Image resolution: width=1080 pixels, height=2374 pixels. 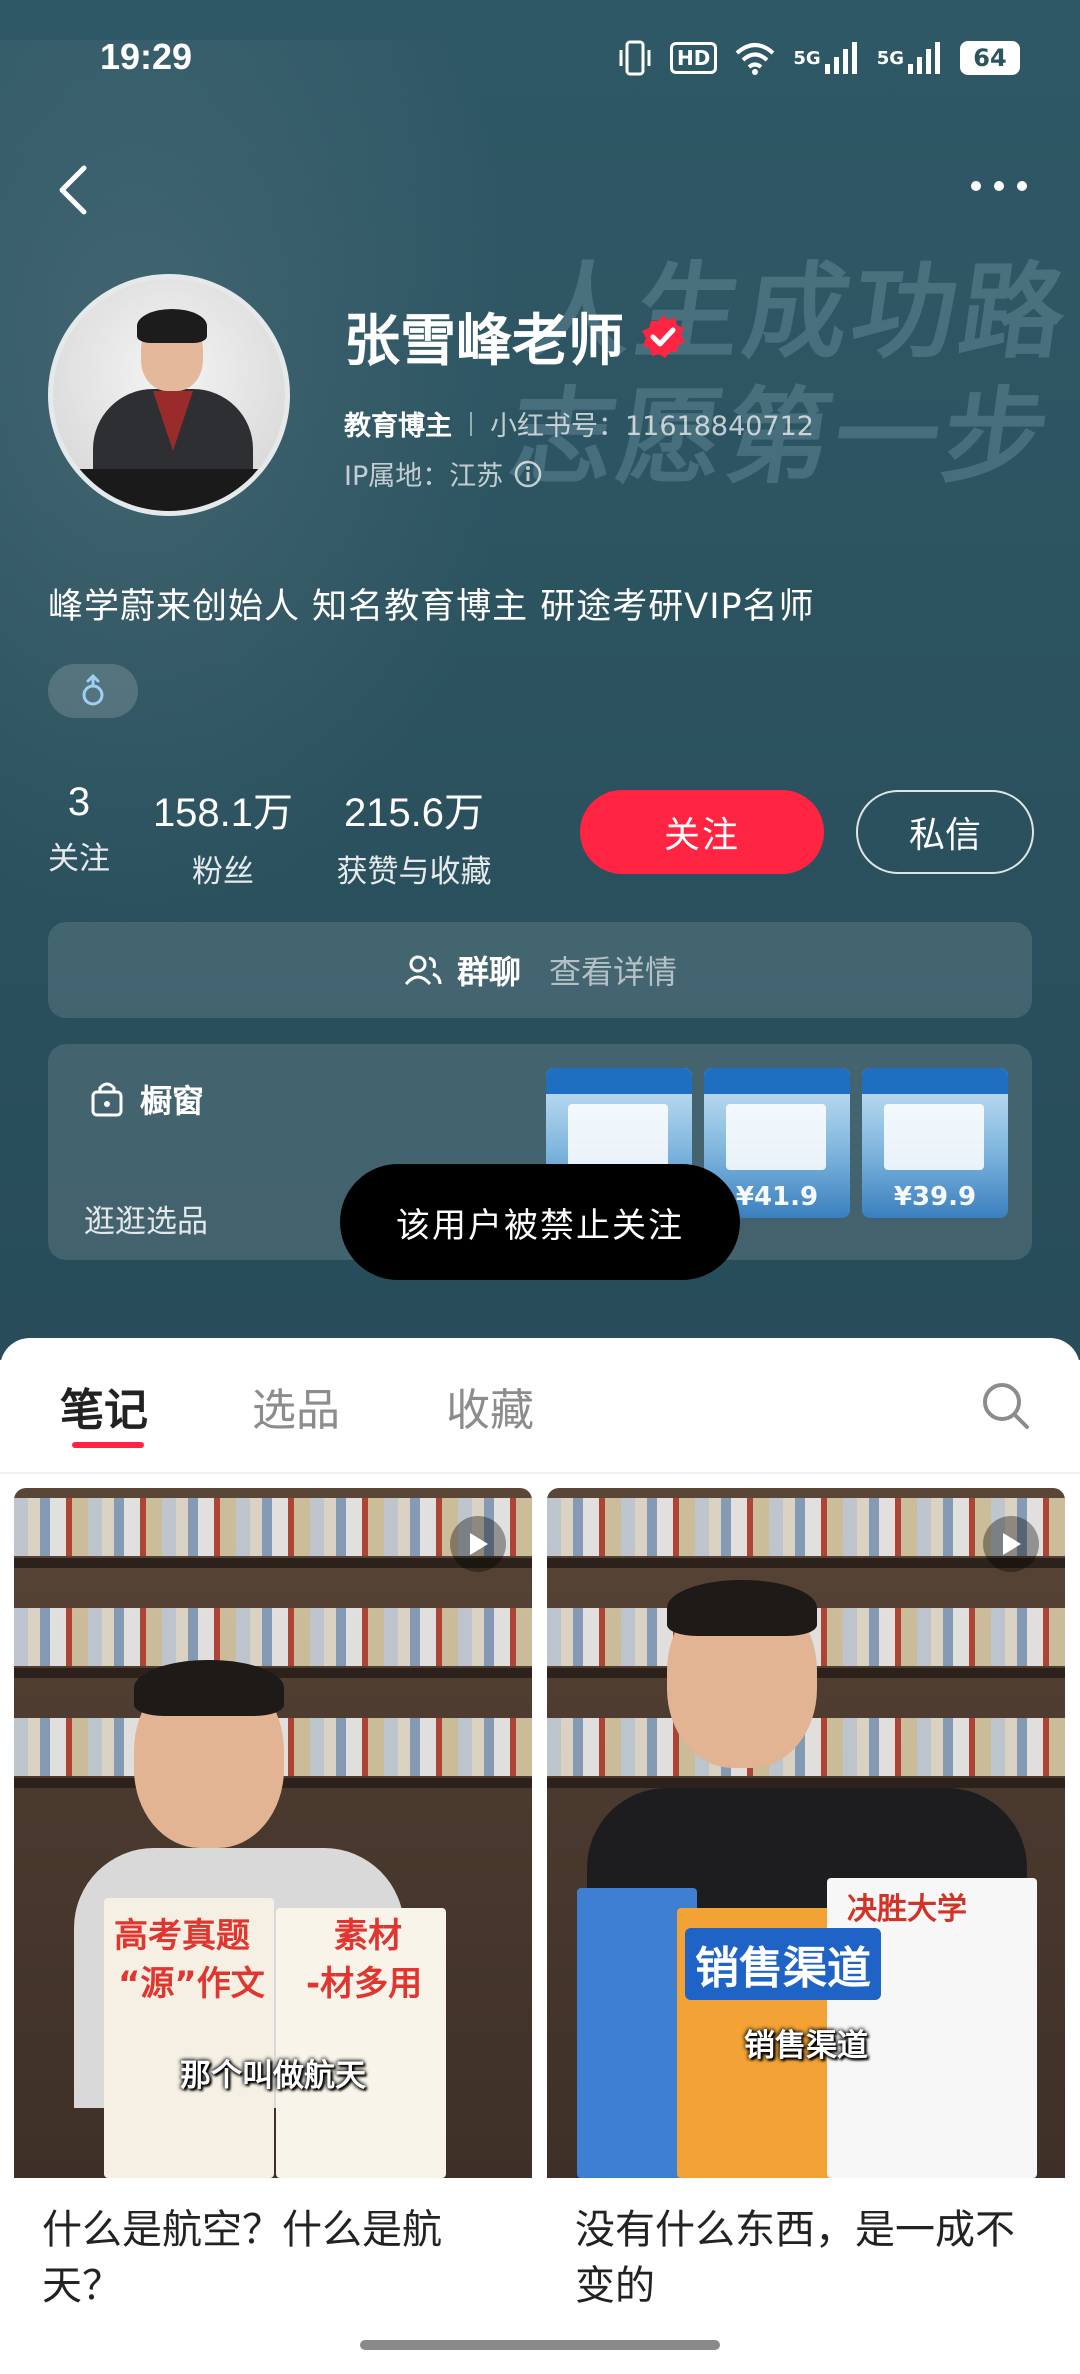 What do you see at coordinates (79, 802) in the screenshot?
I see `stat-following-count: 3` at bounding box center [79, 802].